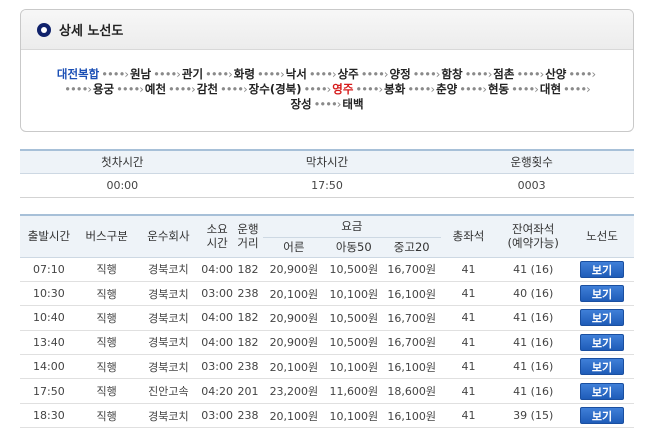 The height and width of the screenshot is (439, 650). I want to click on fare-student-cell: 16,700원, so click(411, 343).